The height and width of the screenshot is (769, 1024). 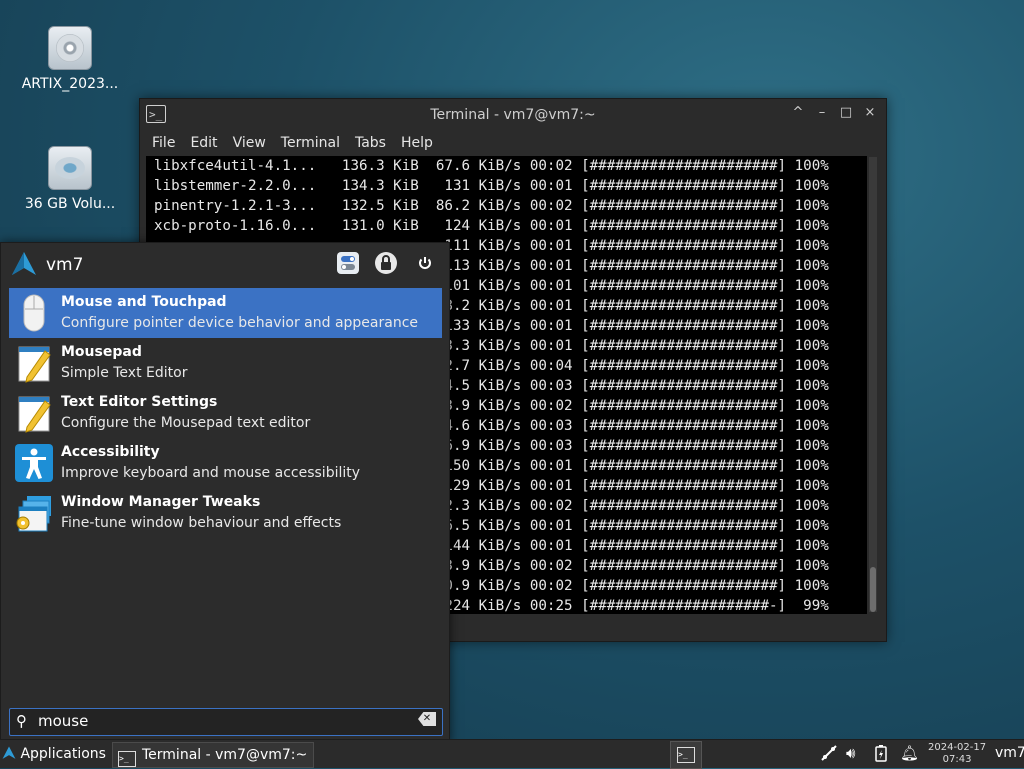 I want to click on close-window-button: ×, so click(x=870, y=112).